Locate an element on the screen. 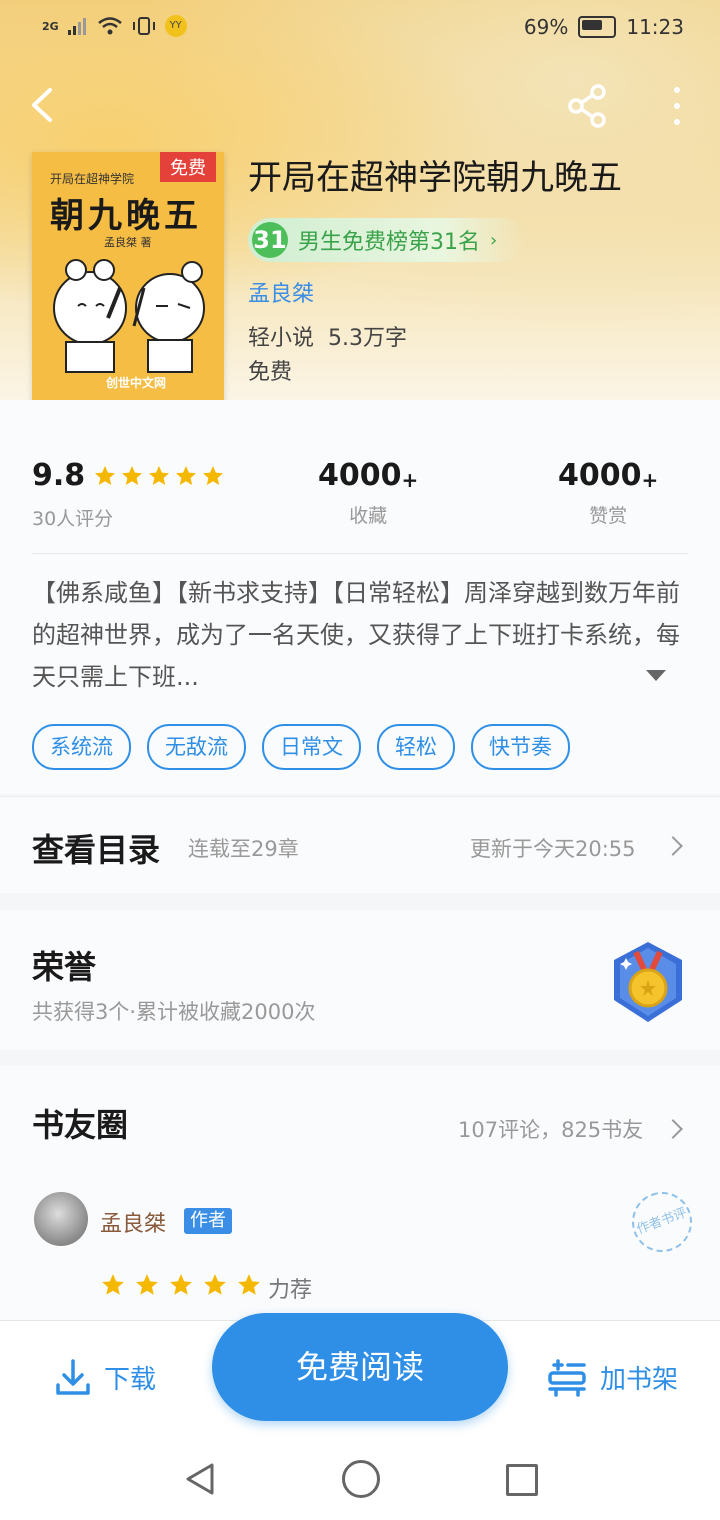  share-button is located at coordinates (588, 106).